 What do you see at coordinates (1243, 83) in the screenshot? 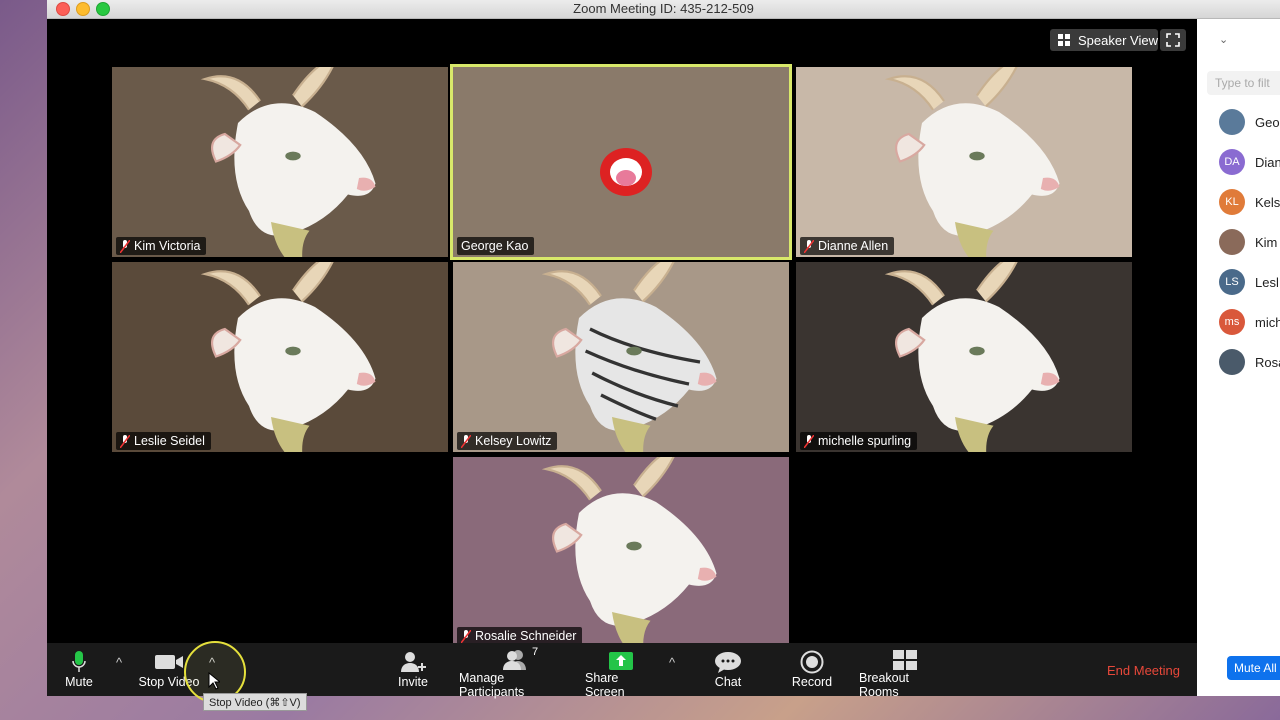
I see `participant-filter-input: Type to filt` at bounding box center [1243, 83].